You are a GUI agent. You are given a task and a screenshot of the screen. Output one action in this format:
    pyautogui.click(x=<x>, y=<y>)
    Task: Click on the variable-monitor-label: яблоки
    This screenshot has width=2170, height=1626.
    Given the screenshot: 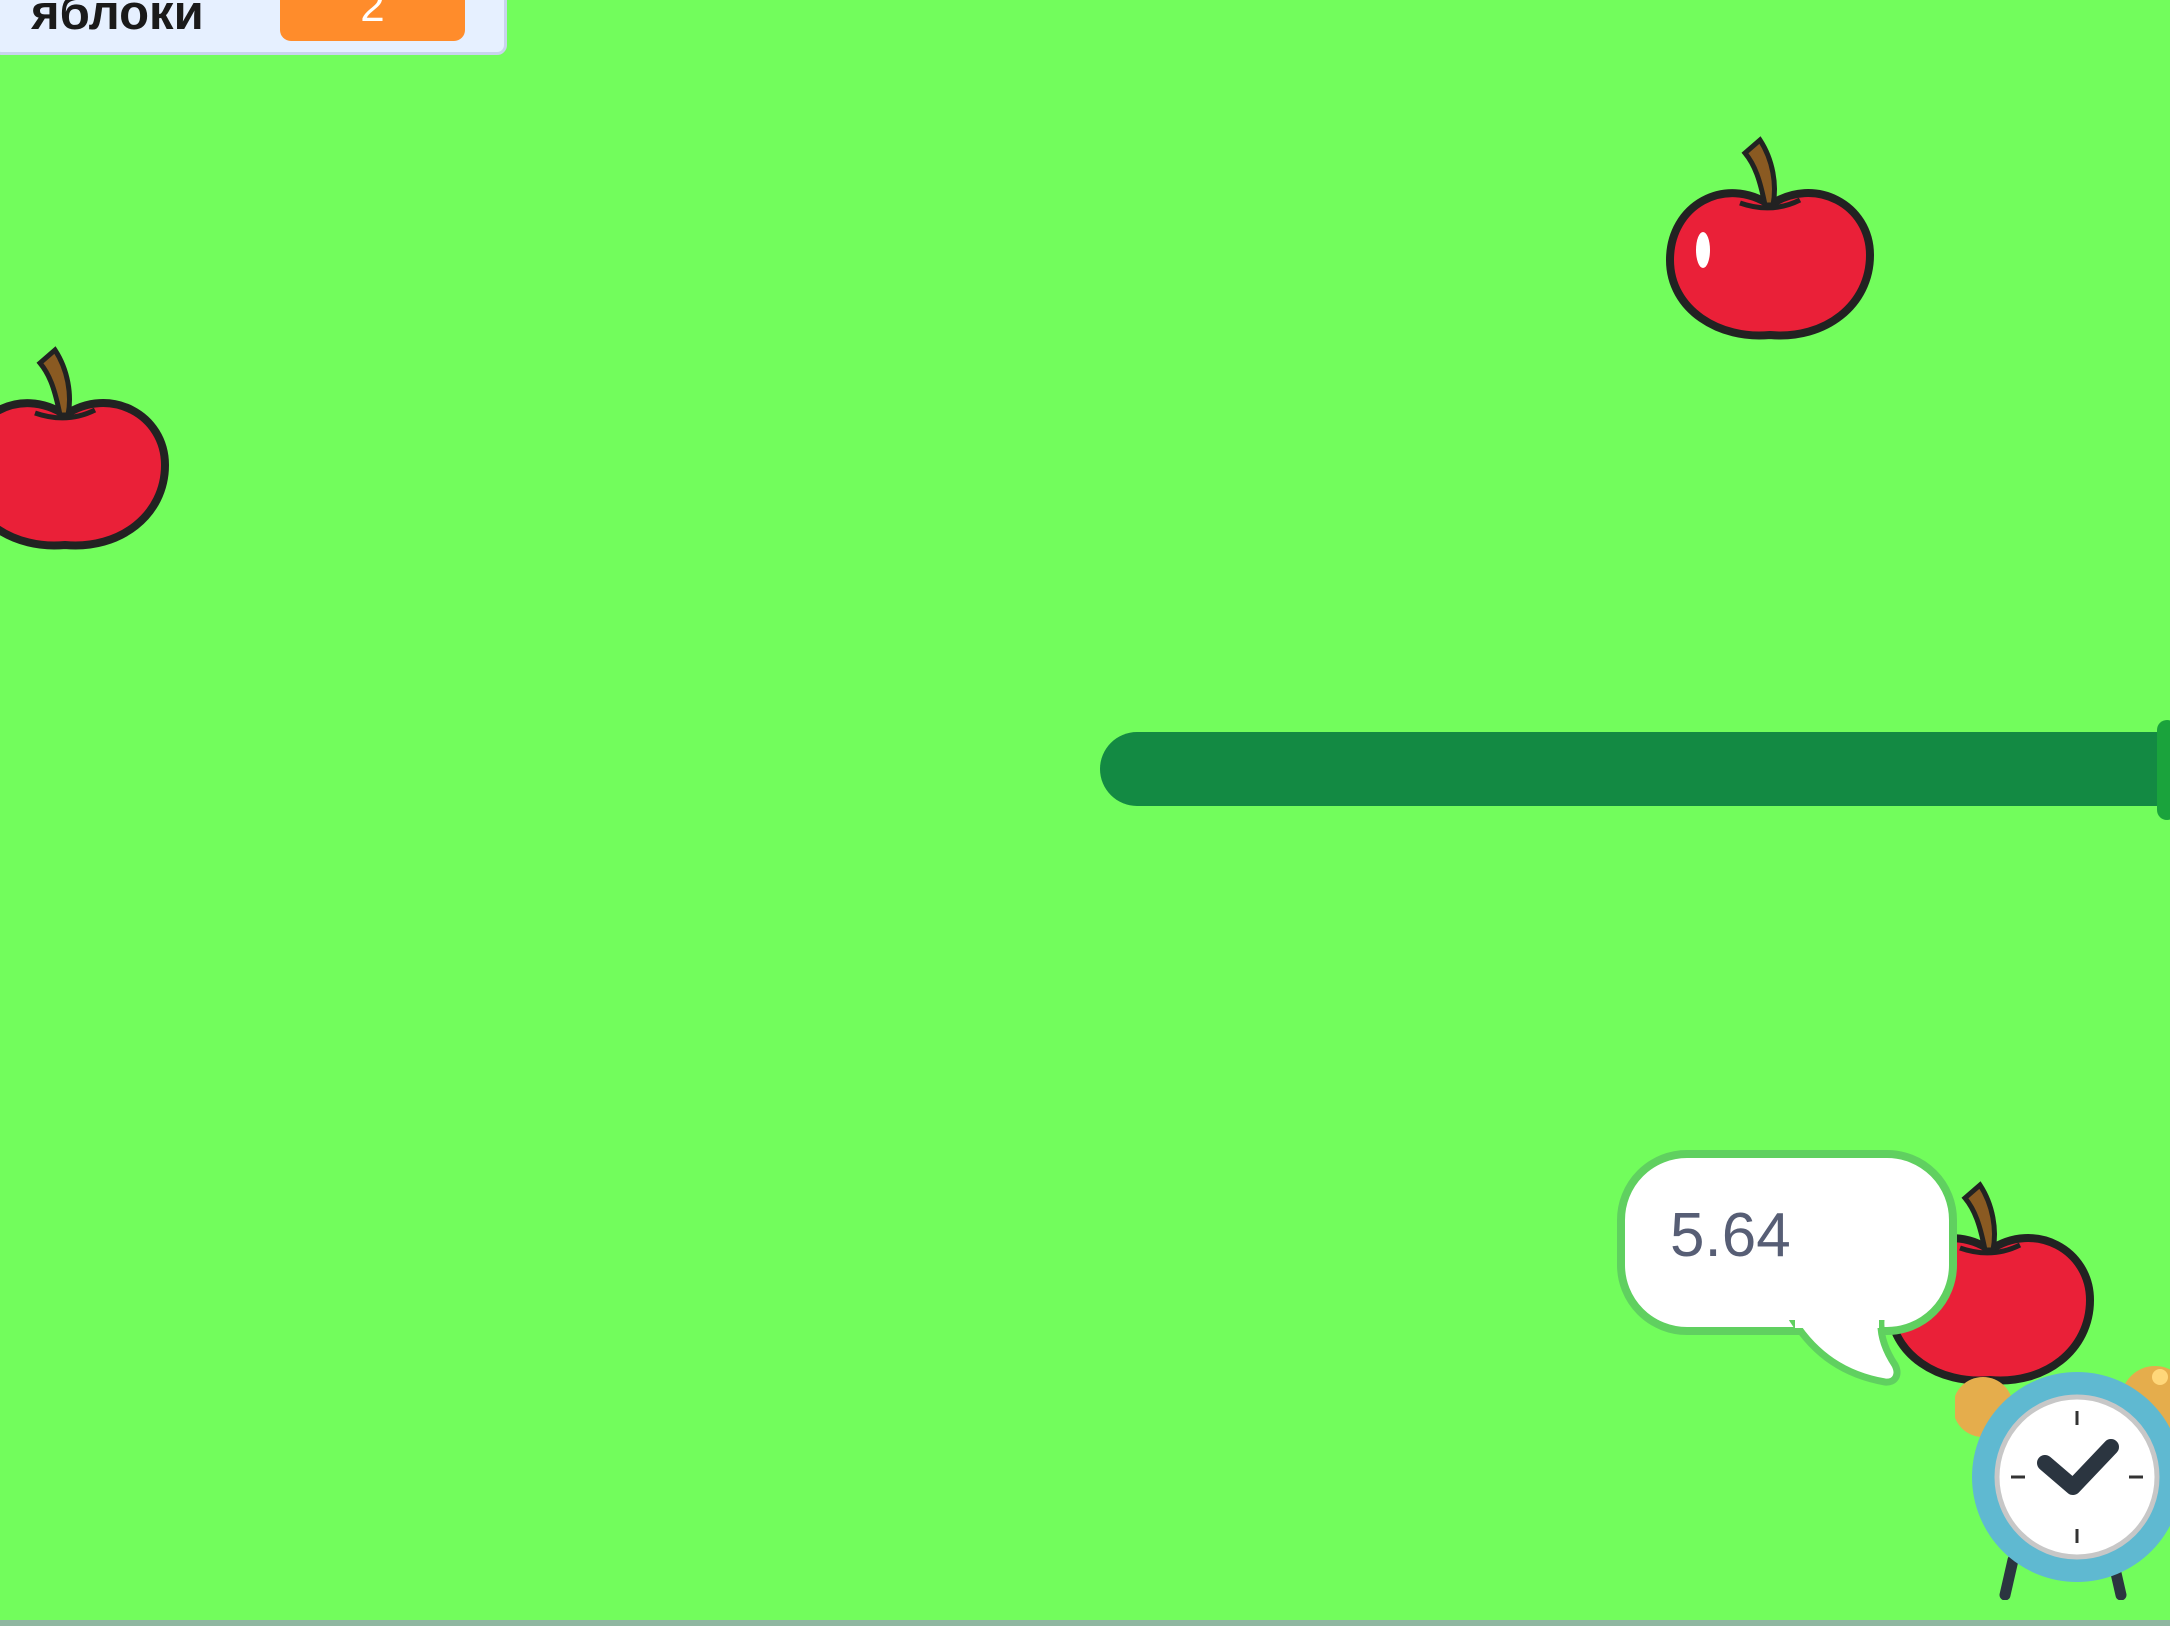 What is the action you would take?
    pyautogui.click(x=117, y=20)
    